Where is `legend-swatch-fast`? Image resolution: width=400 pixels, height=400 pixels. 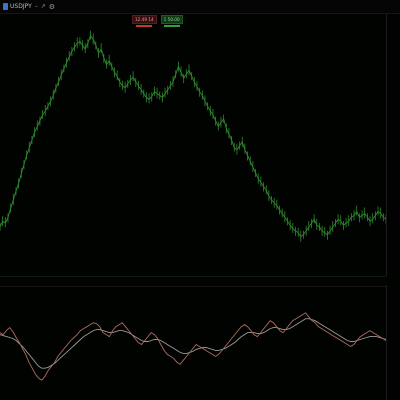
legend-swatch-fast is located at coordinates (144, 26).